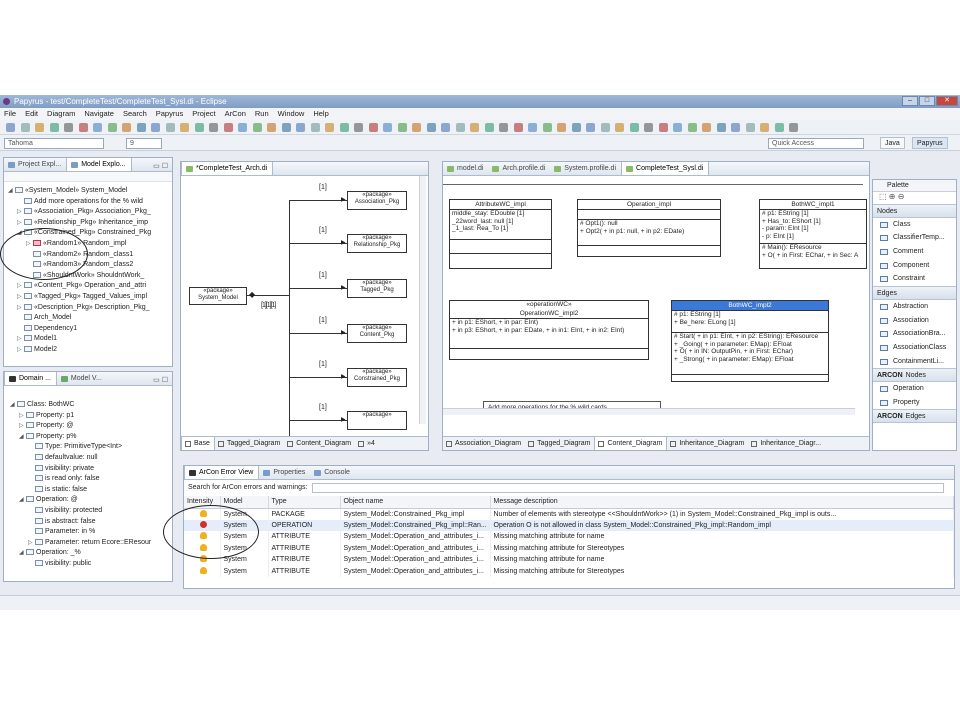 This screenshot has height=720, width=960. I want to click on package-box: «package» Association_Pkg, so click(377, 200).